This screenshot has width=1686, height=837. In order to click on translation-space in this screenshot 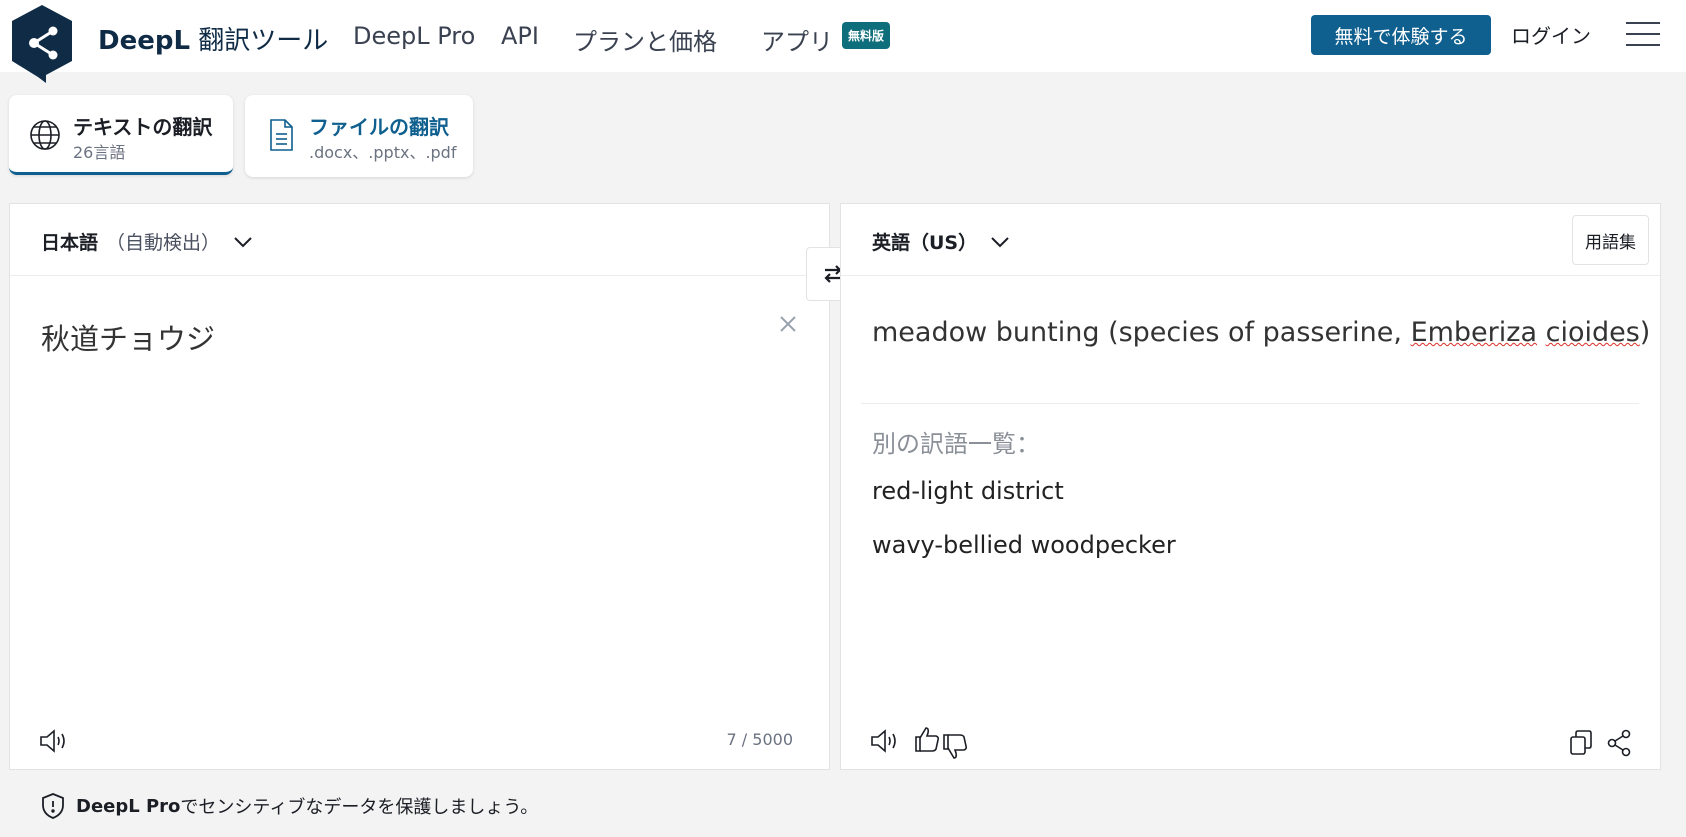, I will do `click(1541, 332)`.